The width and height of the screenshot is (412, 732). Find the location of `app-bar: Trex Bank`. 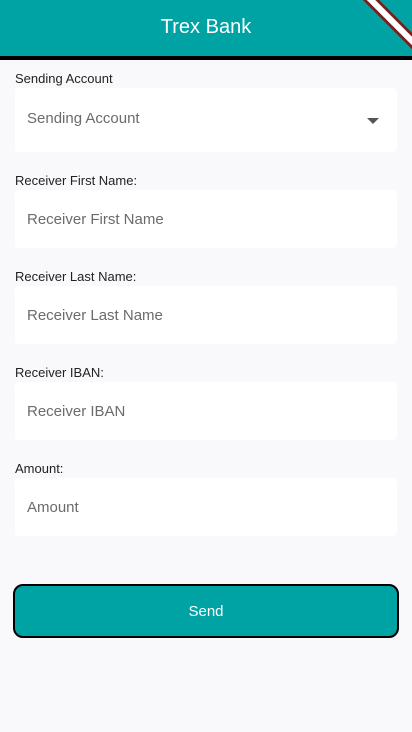

app-bar: Trex Bank is located at coordinates (206, 30).